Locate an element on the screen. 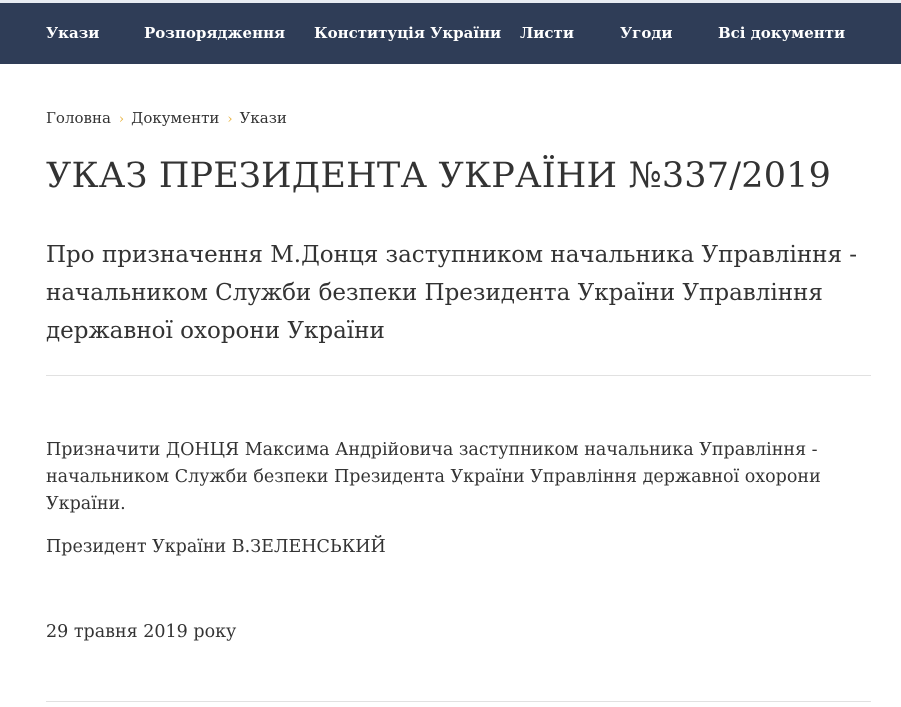 The height and width of the screenshot is (707, 901). breadcrumb: Головна › Документи › Укази is located at coordinates (166, 118).